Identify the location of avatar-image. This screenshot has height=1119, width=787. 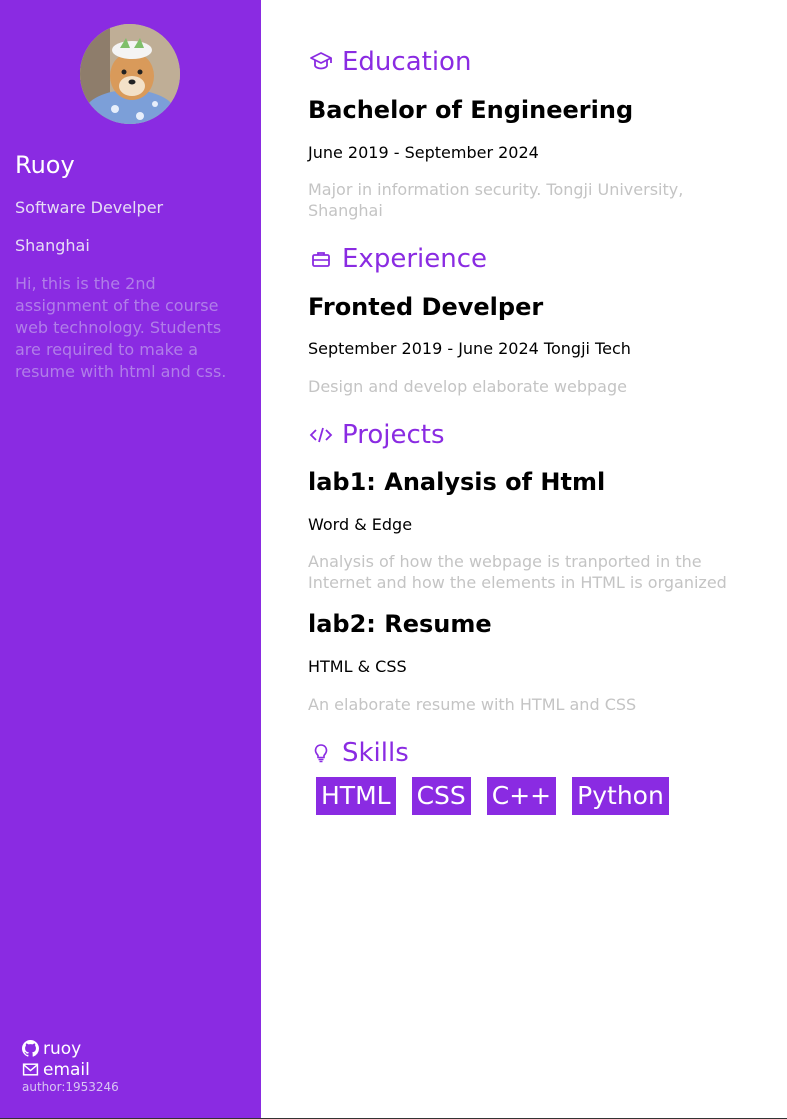
(130, 74).